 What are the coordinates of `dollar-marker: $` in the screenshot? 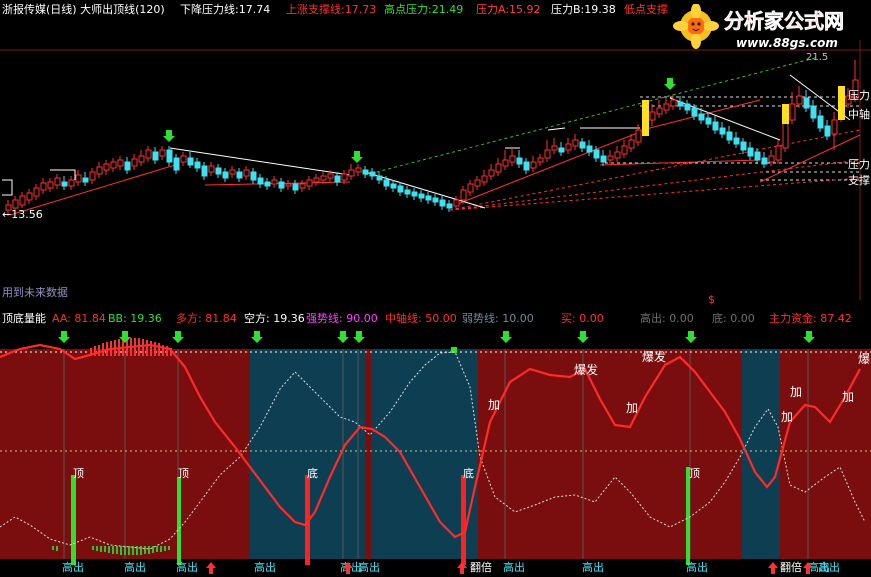 It's located at (711, 299).